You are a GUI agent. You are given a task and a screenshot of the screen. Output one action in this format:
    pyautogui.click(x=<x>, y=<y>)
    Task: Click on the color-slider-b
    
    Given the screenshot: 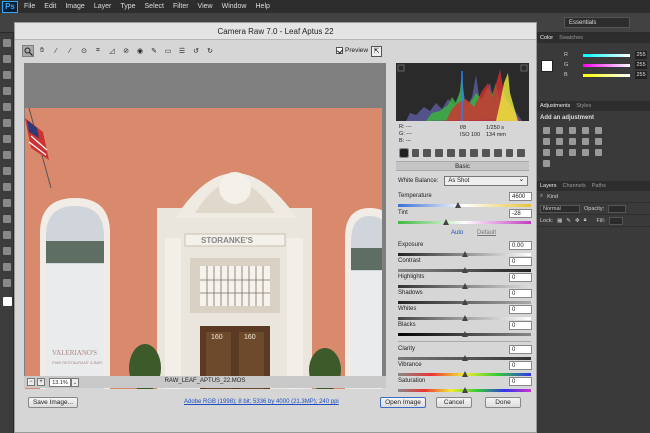 What is the action you would take?
    pyautogui.click(x=606, y=75)
    